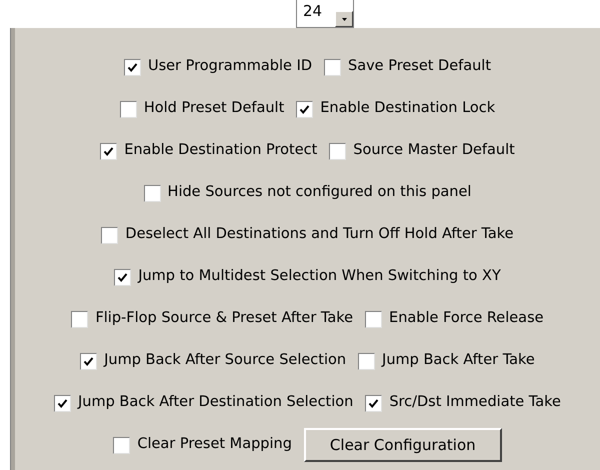 Image resolution: width=600 pixels, height=470 pixels. Describe the element at coordinates (403, 445) in the screenshot. I see `clear-configuration-button: Clear Configuration` at that location.